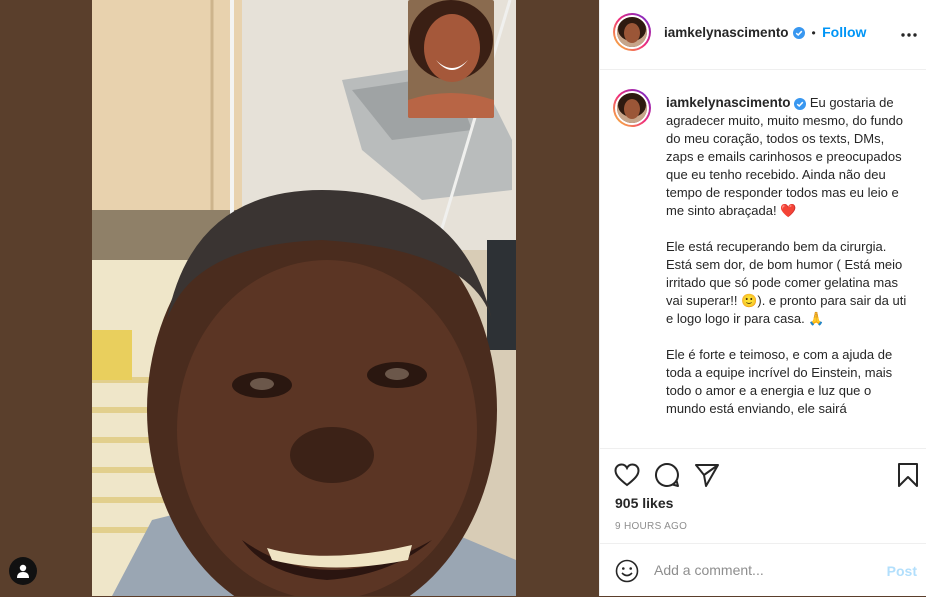 The image size is (926, 597). I want to click on save-button, so click(908, 475).